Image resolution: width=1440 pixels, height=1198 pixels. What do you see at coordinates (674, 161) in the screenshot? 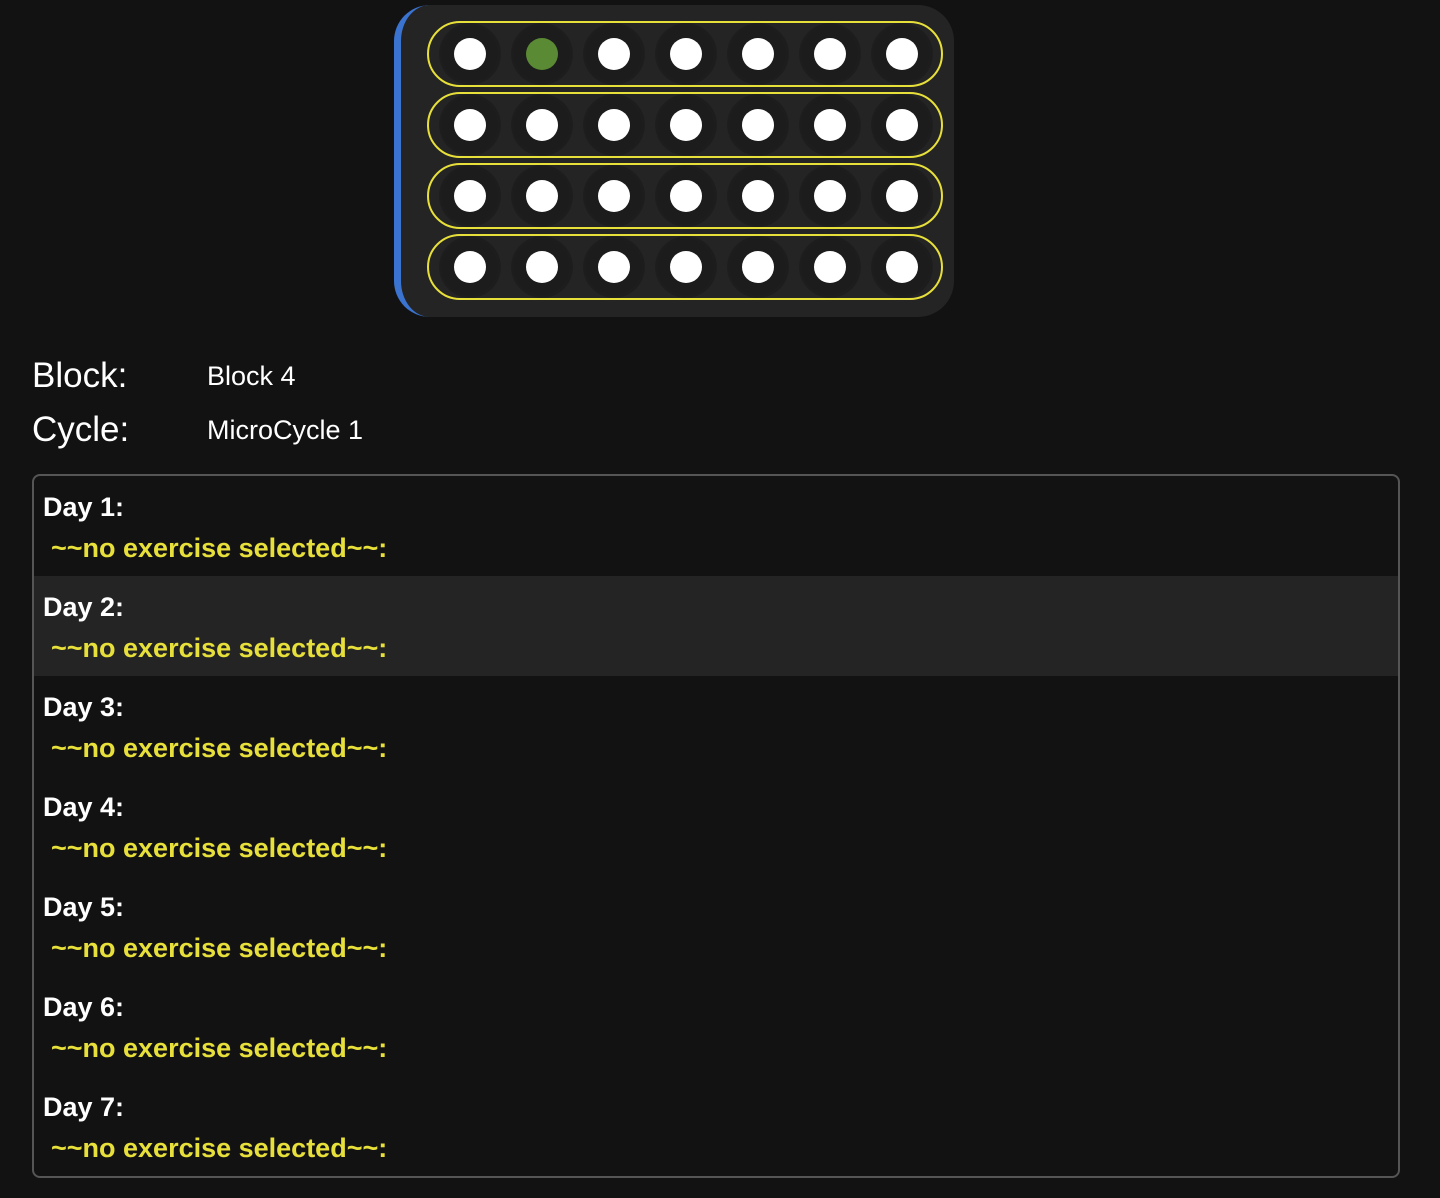
I see `microcycle-calendar` at bounding box center [674, 161].